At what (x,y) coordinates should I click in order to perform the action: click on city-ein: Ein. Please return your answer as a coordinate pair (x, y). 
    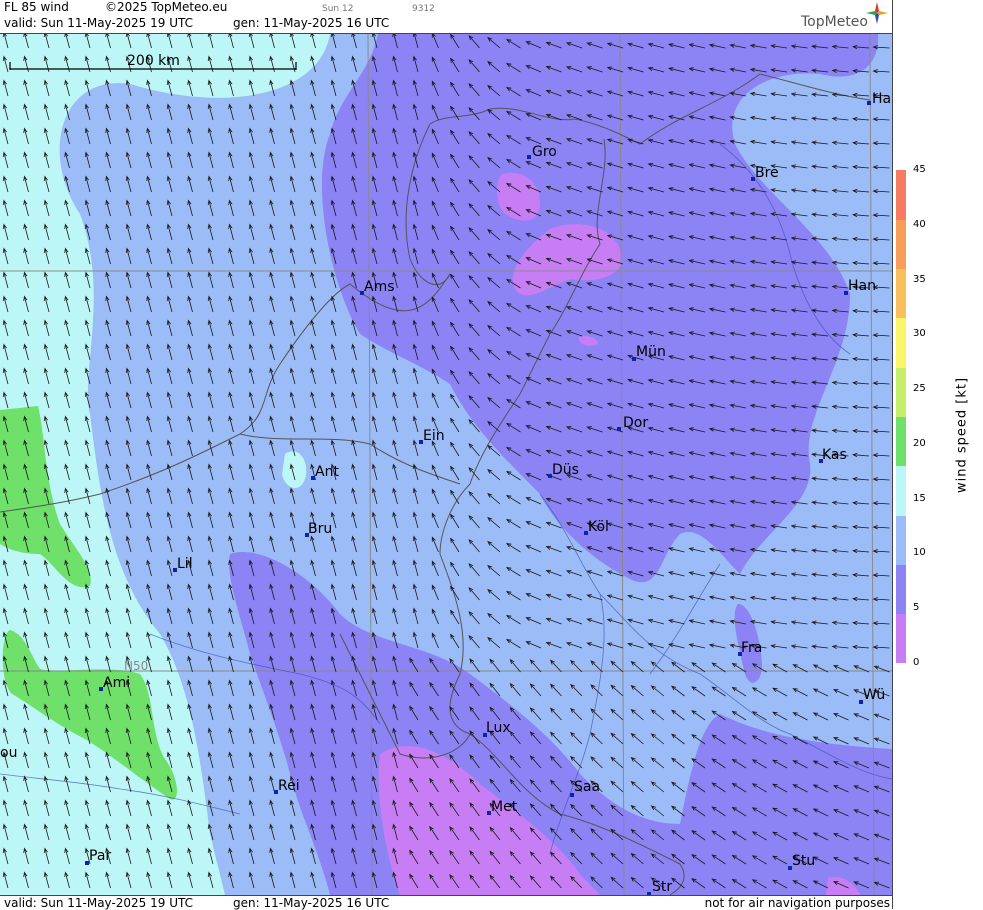
    Looking at the image, I should click on (432, 436).